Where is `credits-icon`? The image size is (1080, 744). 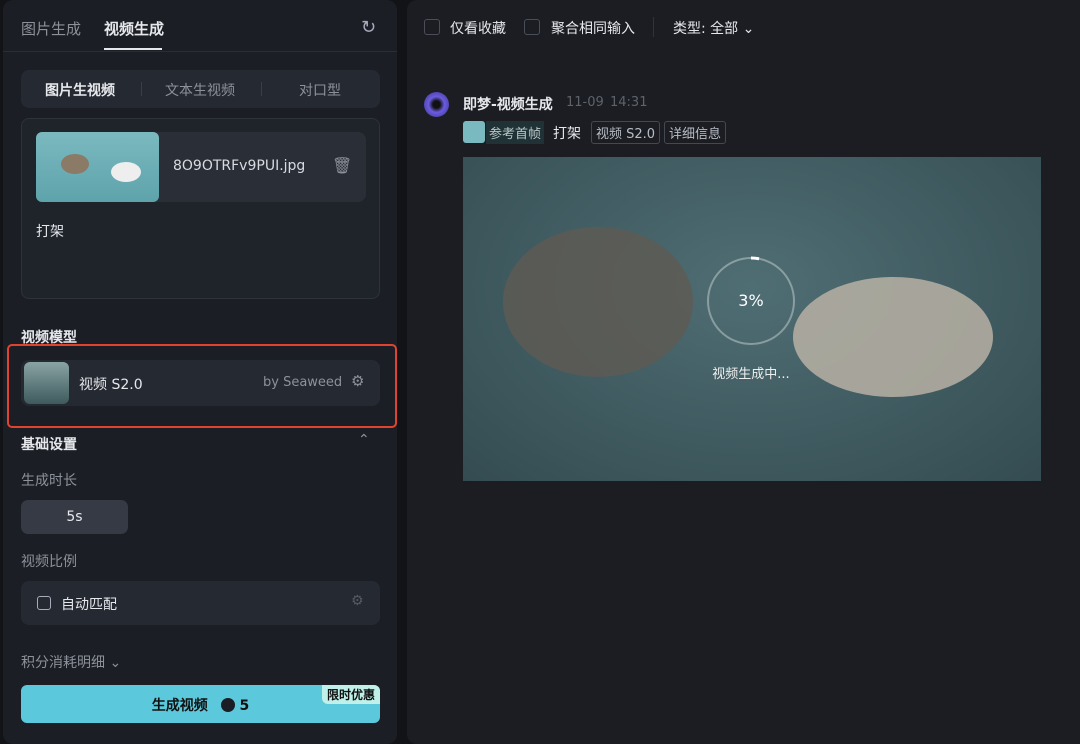 credits-icon is located at coordinates (227, 705).